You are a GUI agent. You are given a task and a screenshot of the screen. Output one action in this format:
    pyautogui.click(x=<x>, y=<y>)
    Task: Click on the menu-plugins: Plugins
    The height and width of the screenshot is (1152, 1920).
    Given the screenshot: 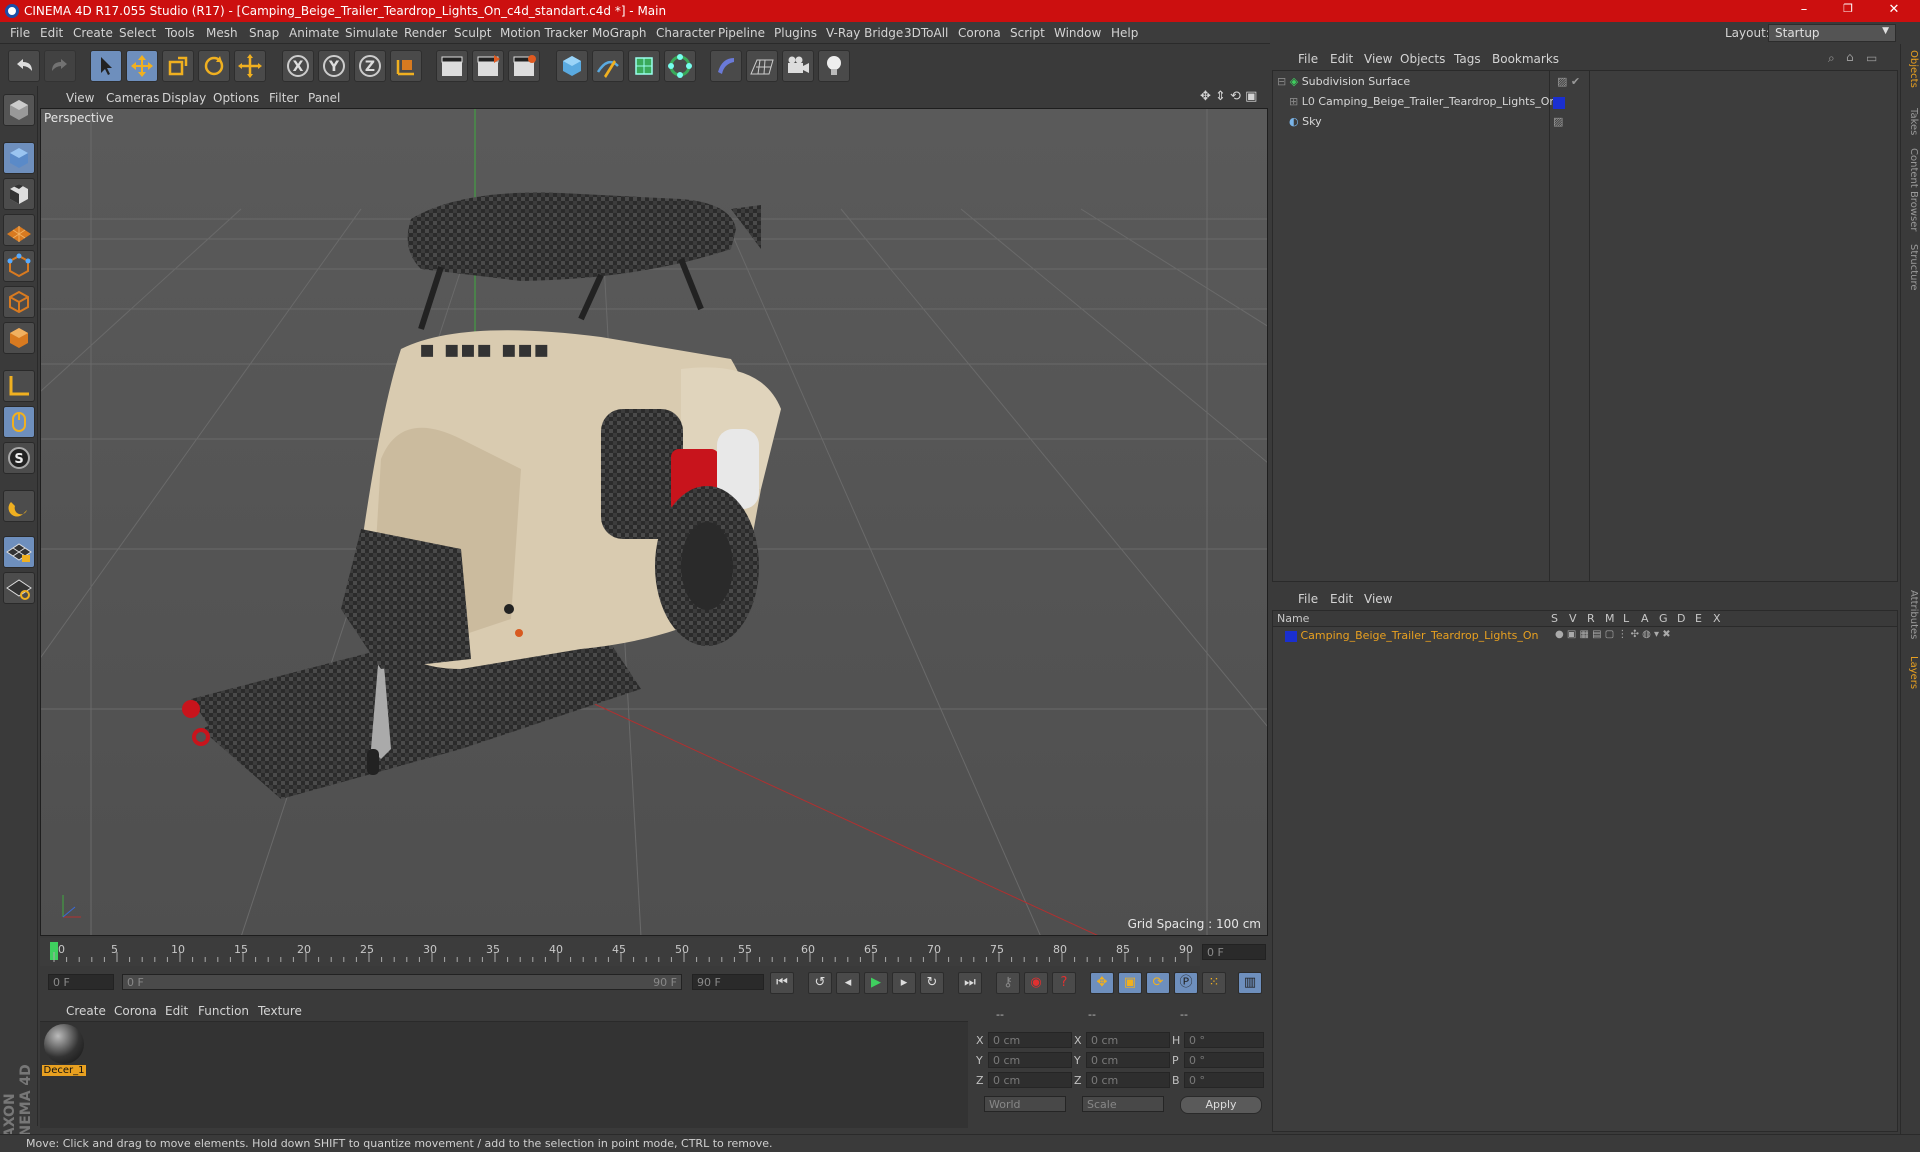 What is the action you would take?
    pyautogui.click(x=795, y=33)
    